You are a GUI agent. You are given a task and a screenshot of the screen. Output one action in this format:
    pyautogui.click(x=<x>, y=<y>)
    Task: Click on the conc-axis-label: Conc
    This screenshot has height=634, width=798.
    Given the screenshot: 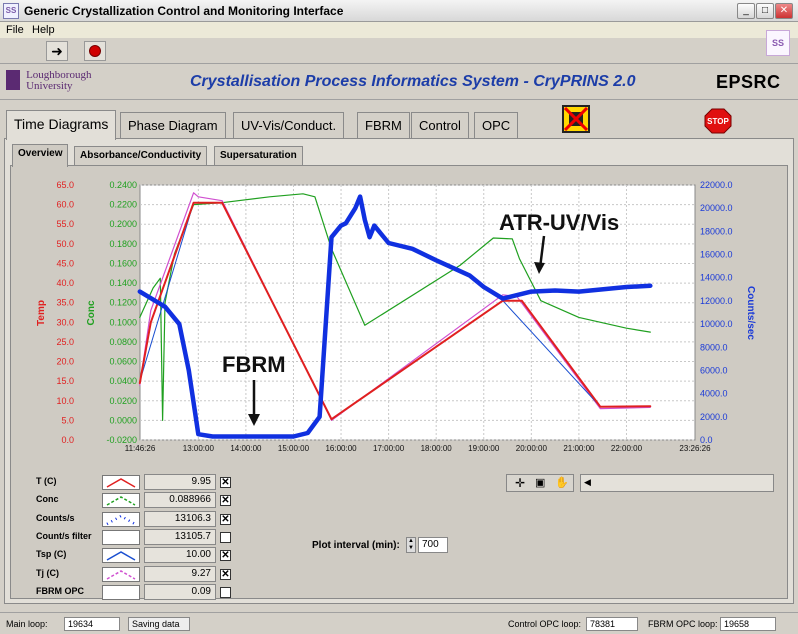 What is the action you would take?
    pyautogui.click(x=91, y=312)
    